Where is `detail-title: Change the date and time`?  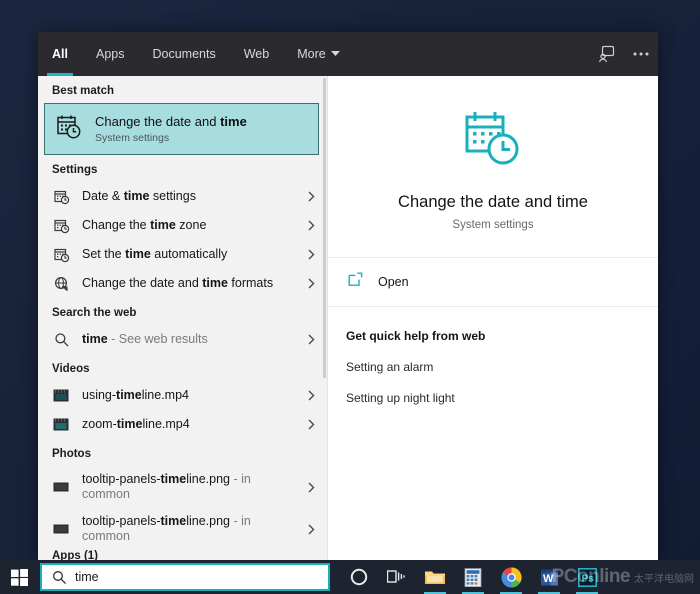
detail-title: Change the date and time is located at coordinates (493, 202).